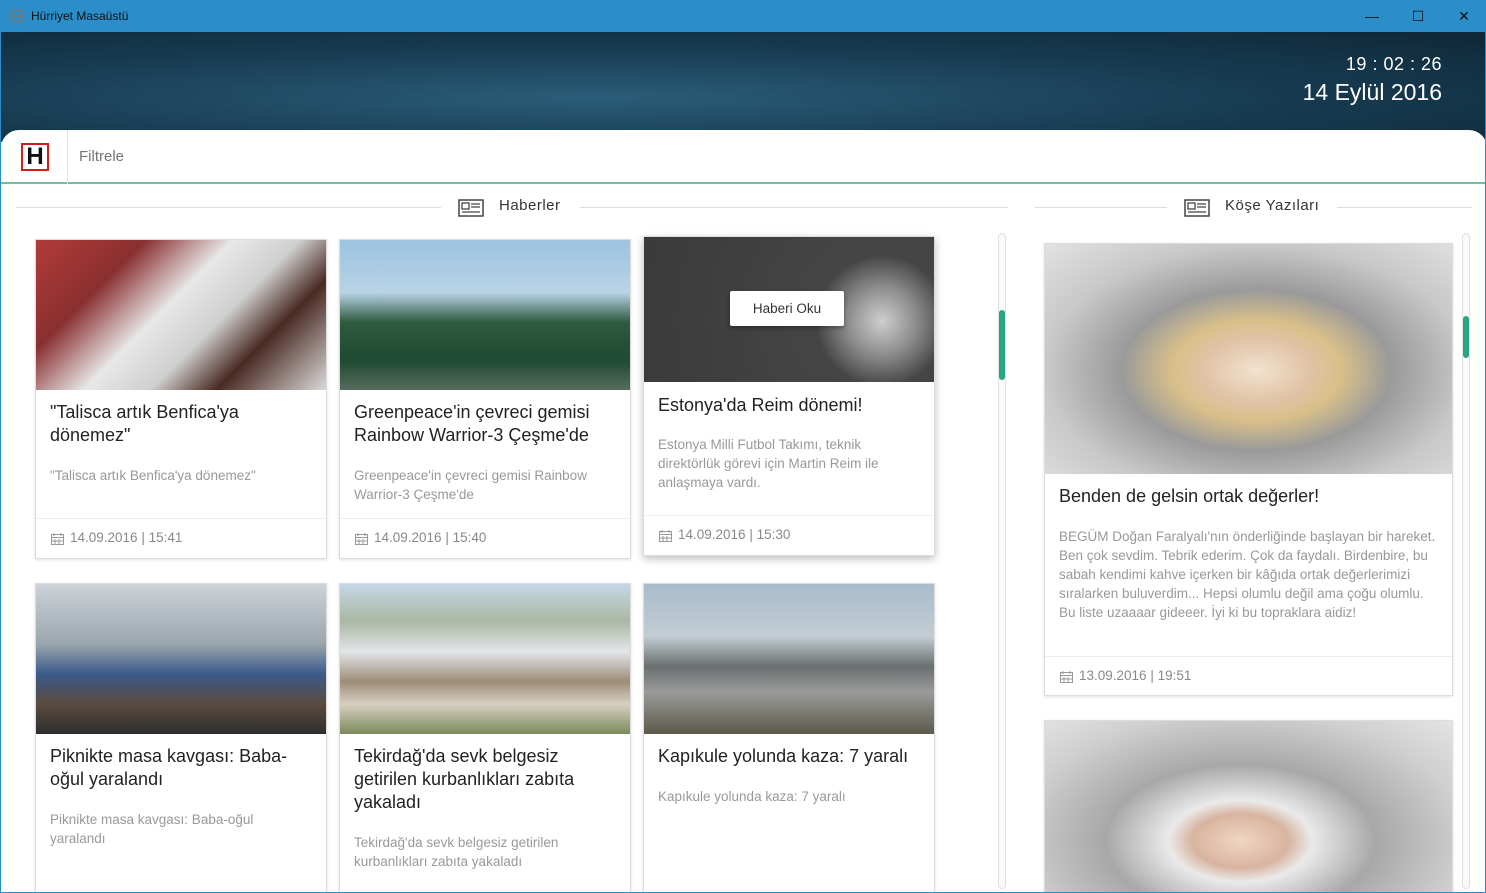 This screenshot has height=893, width=1486. I want to click on close-icon: ✕, so click(1464, 16).